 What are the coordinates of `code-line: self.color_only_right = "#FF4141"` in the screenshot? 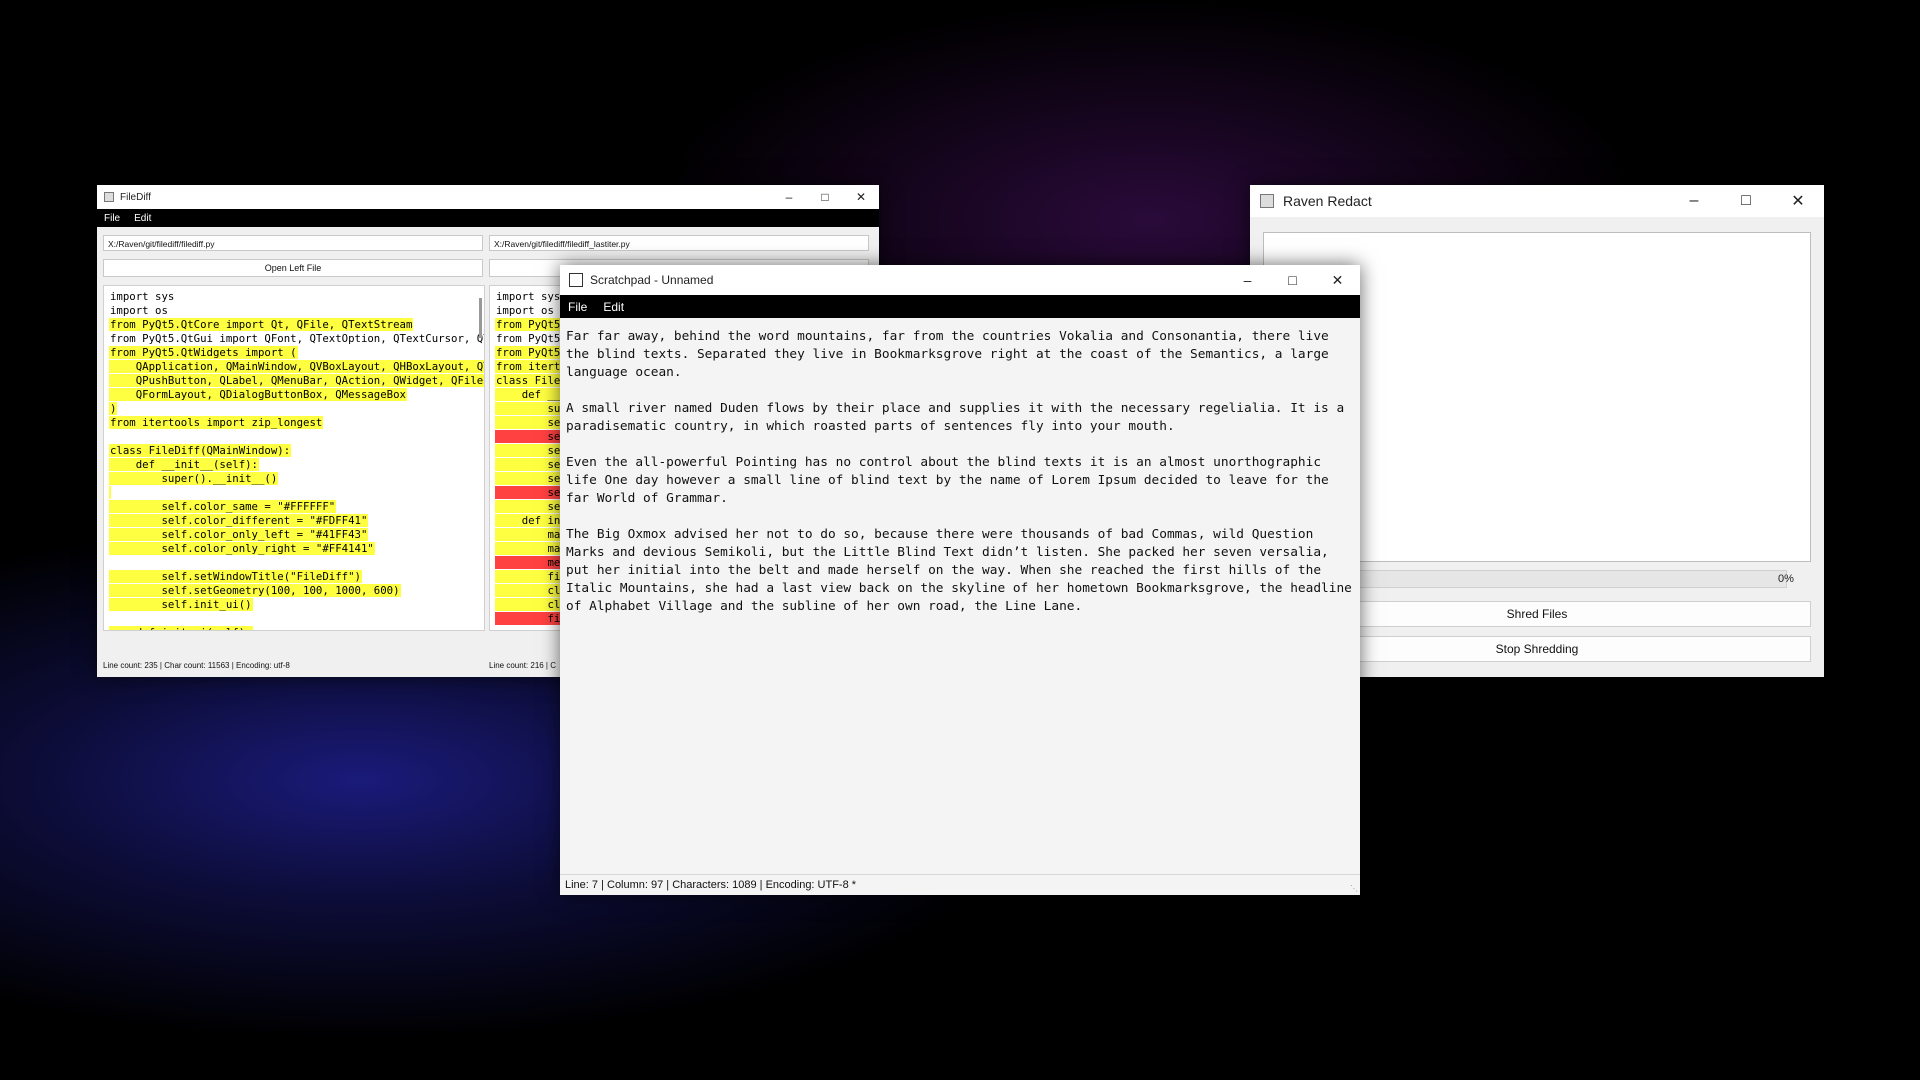 It's located at (296, 549).